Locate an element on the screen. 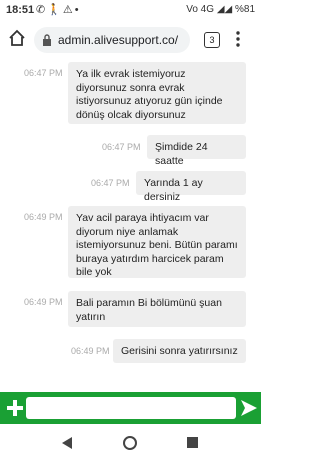  tab-switcher-button: 3 is located at coordinates (212, 40).